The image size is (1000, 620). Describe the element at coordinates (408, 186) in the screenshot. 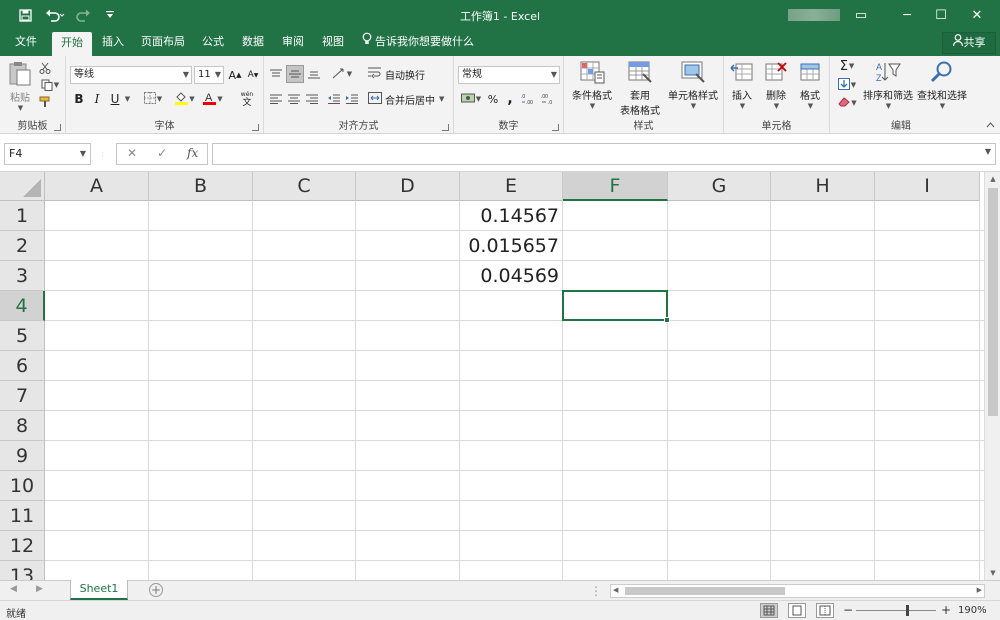

I see `column-header-d: D` at that location.